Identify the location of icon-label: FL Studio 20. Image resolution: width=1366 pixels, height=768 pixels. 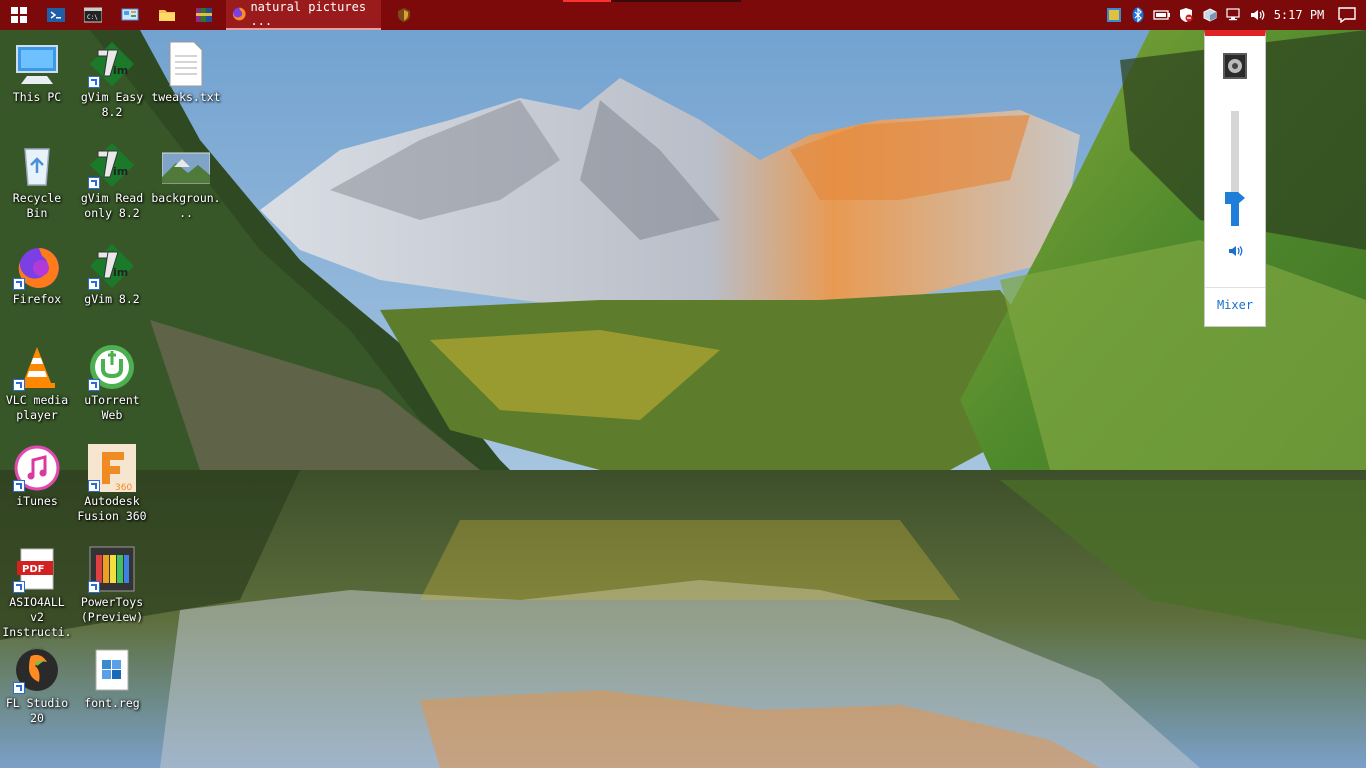
(37, 710).